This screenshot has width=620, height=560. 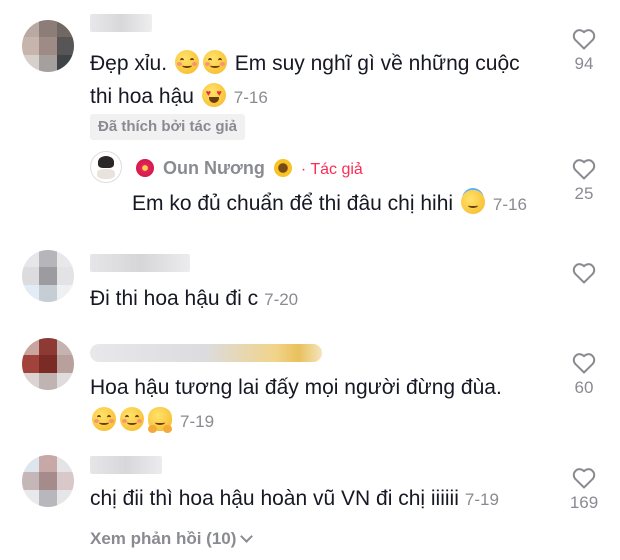 What do you see at coordinates (214, 168) in the screenshot?
I see `author-name: Oun Nương` at bounding box center [214, 168].